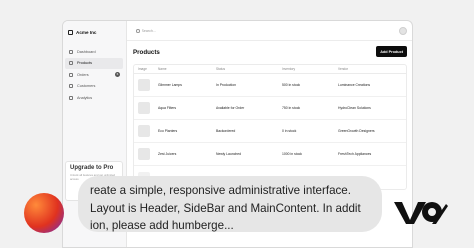 This screenshot has width=474, height=248. I want to click on product-name: Zest Juicers, so click(167, 154).